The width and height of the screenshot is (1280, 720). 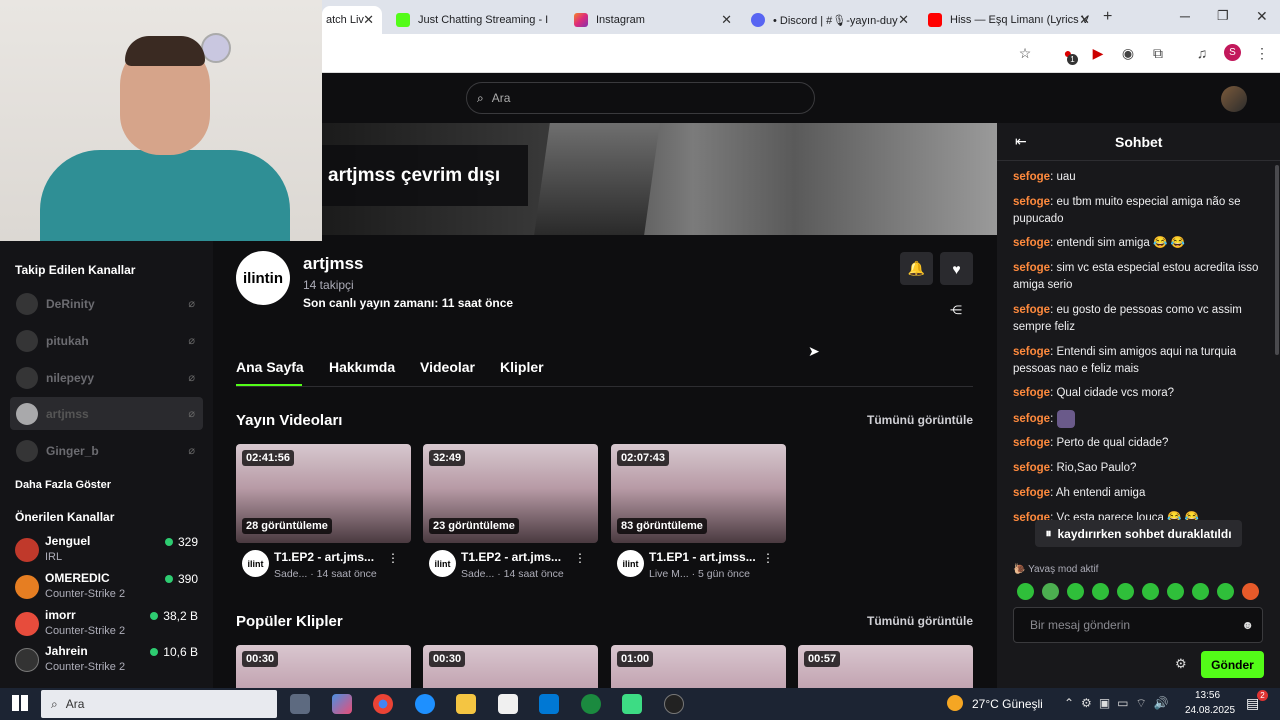 What do you see at coordinates (640, 98) in the screenshot?
I see `search-input: ⌕ Ara` at bounding box center [640, 98].